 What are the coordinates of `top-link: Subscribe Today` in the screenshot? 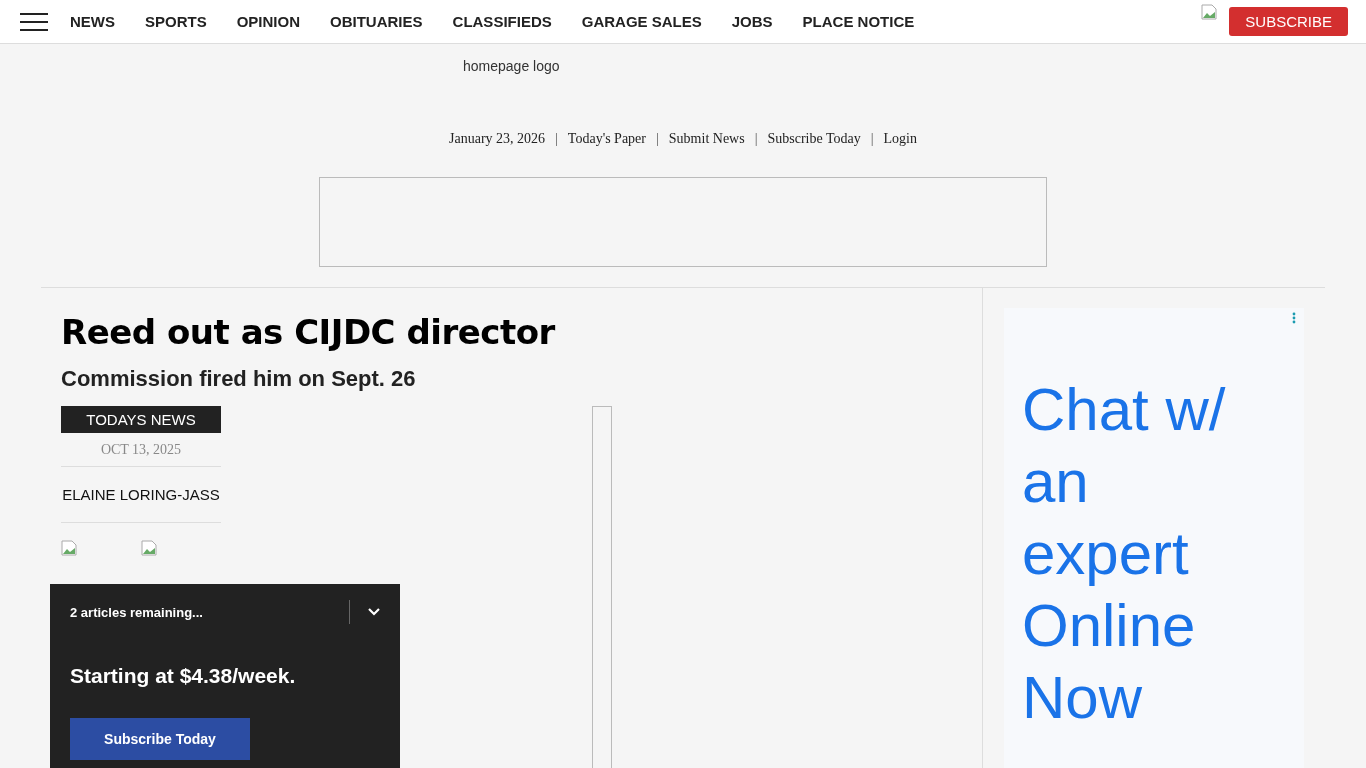 It's located at (814, 139).